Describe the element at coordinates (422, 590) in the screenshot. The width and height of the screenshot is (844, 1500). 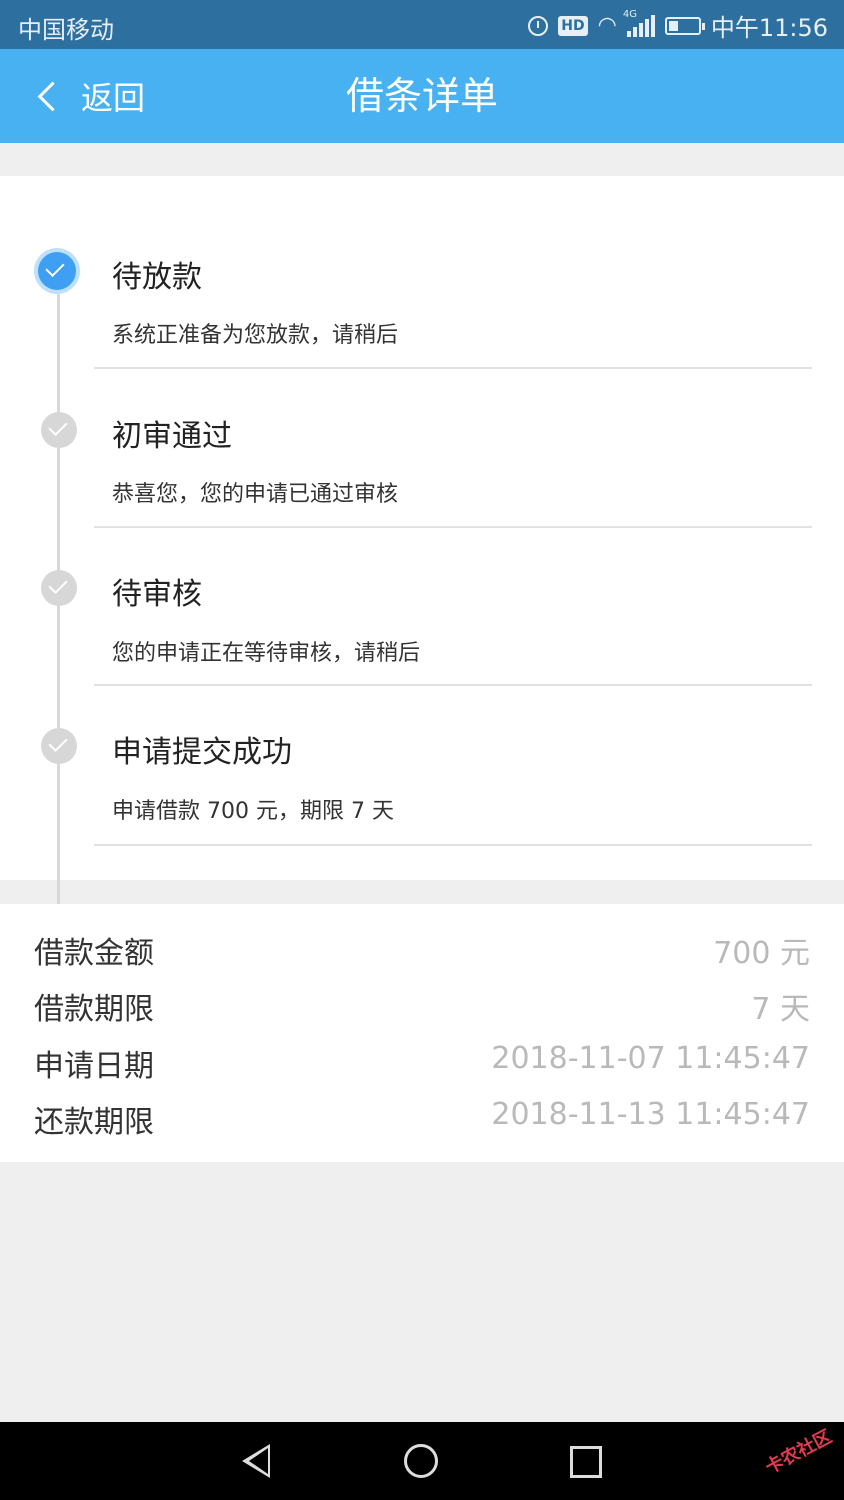
I see `timeline-step: 待审核 您的申请正在等待审核，请稍后` at that location.